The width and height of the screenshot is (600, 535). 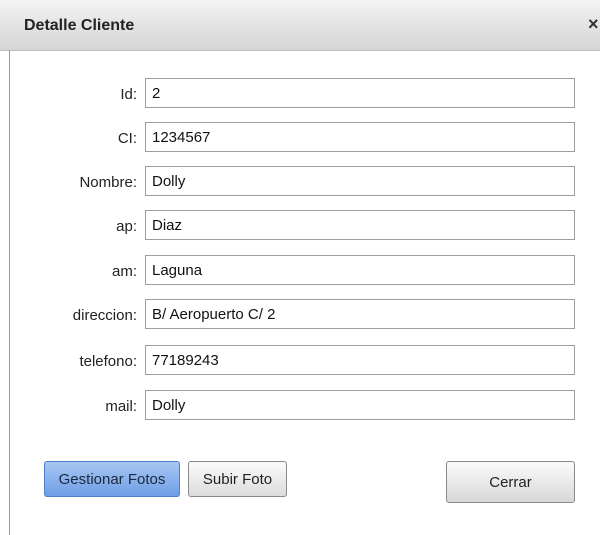 I want to click on direccion-field, so click(x=360, y=314).